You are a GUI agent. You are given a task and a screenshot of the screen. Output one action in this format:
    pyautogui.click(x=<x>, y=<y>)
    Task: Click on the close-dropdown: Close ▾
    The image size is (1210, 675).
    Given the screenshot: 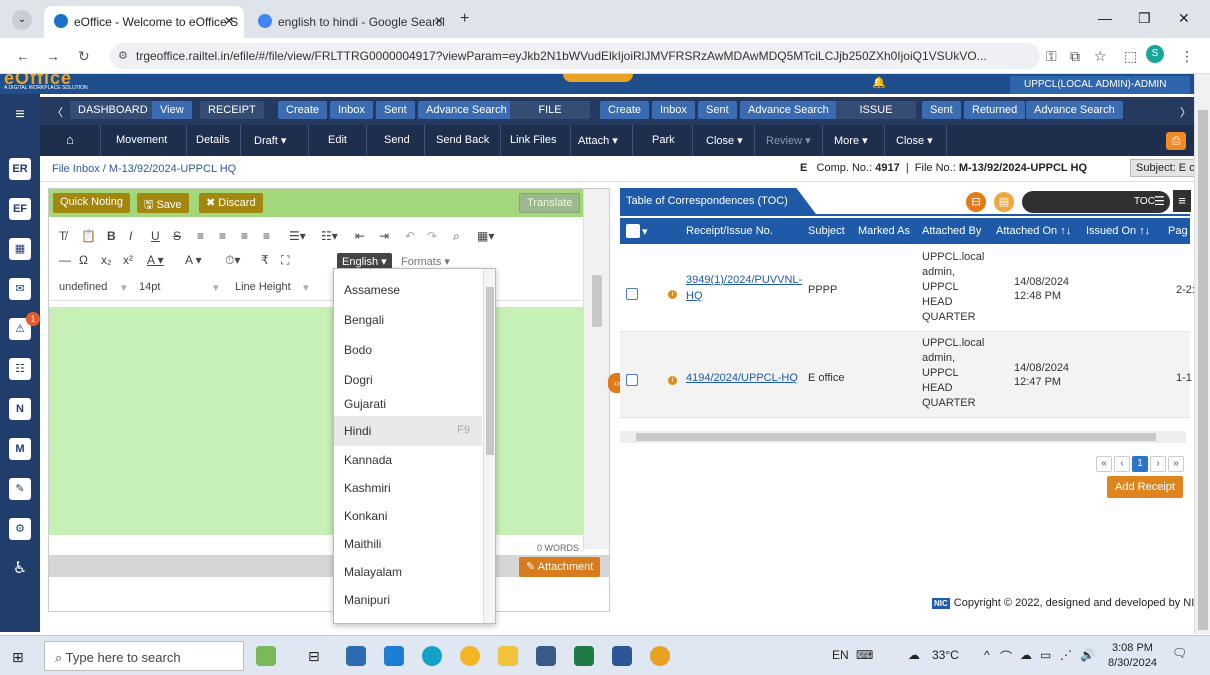 What is the action you would take?
    pyautogui.click(x=724, y=140)
    